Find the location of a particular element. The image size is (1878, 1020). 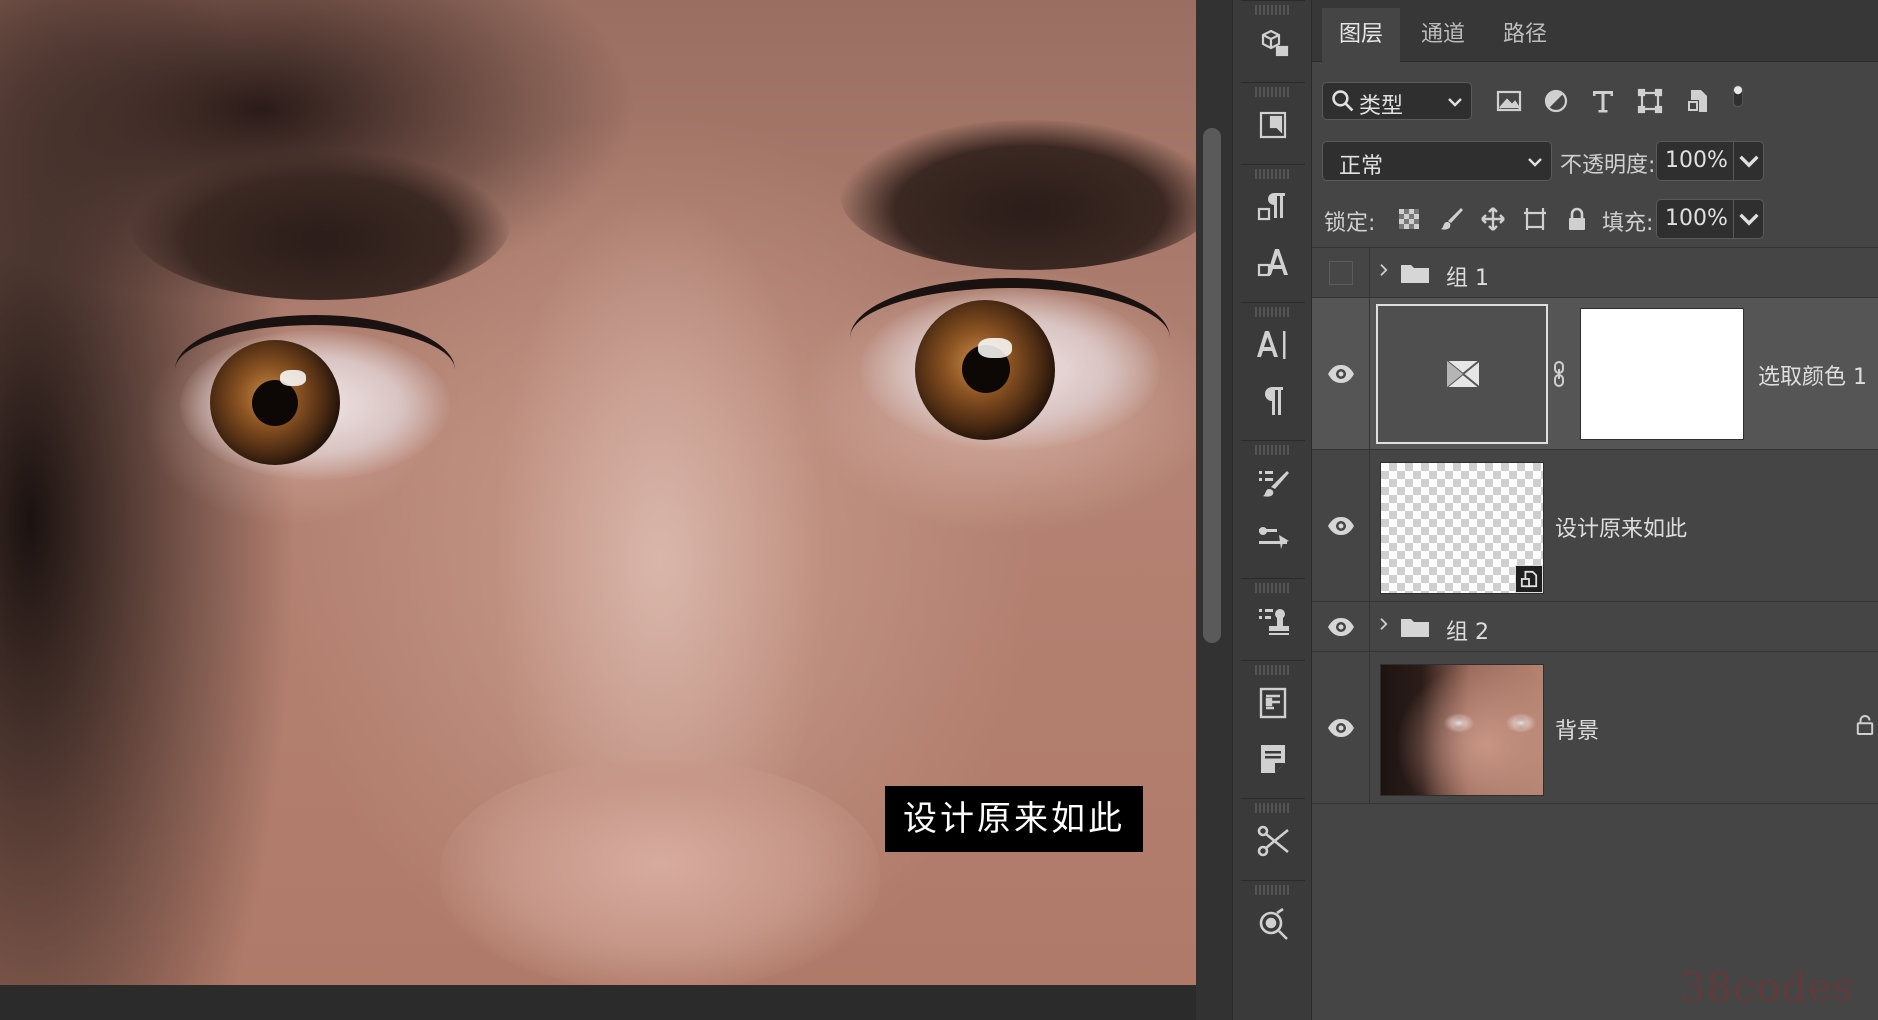

character-panel-icon is located at coordinates (1273, 345).